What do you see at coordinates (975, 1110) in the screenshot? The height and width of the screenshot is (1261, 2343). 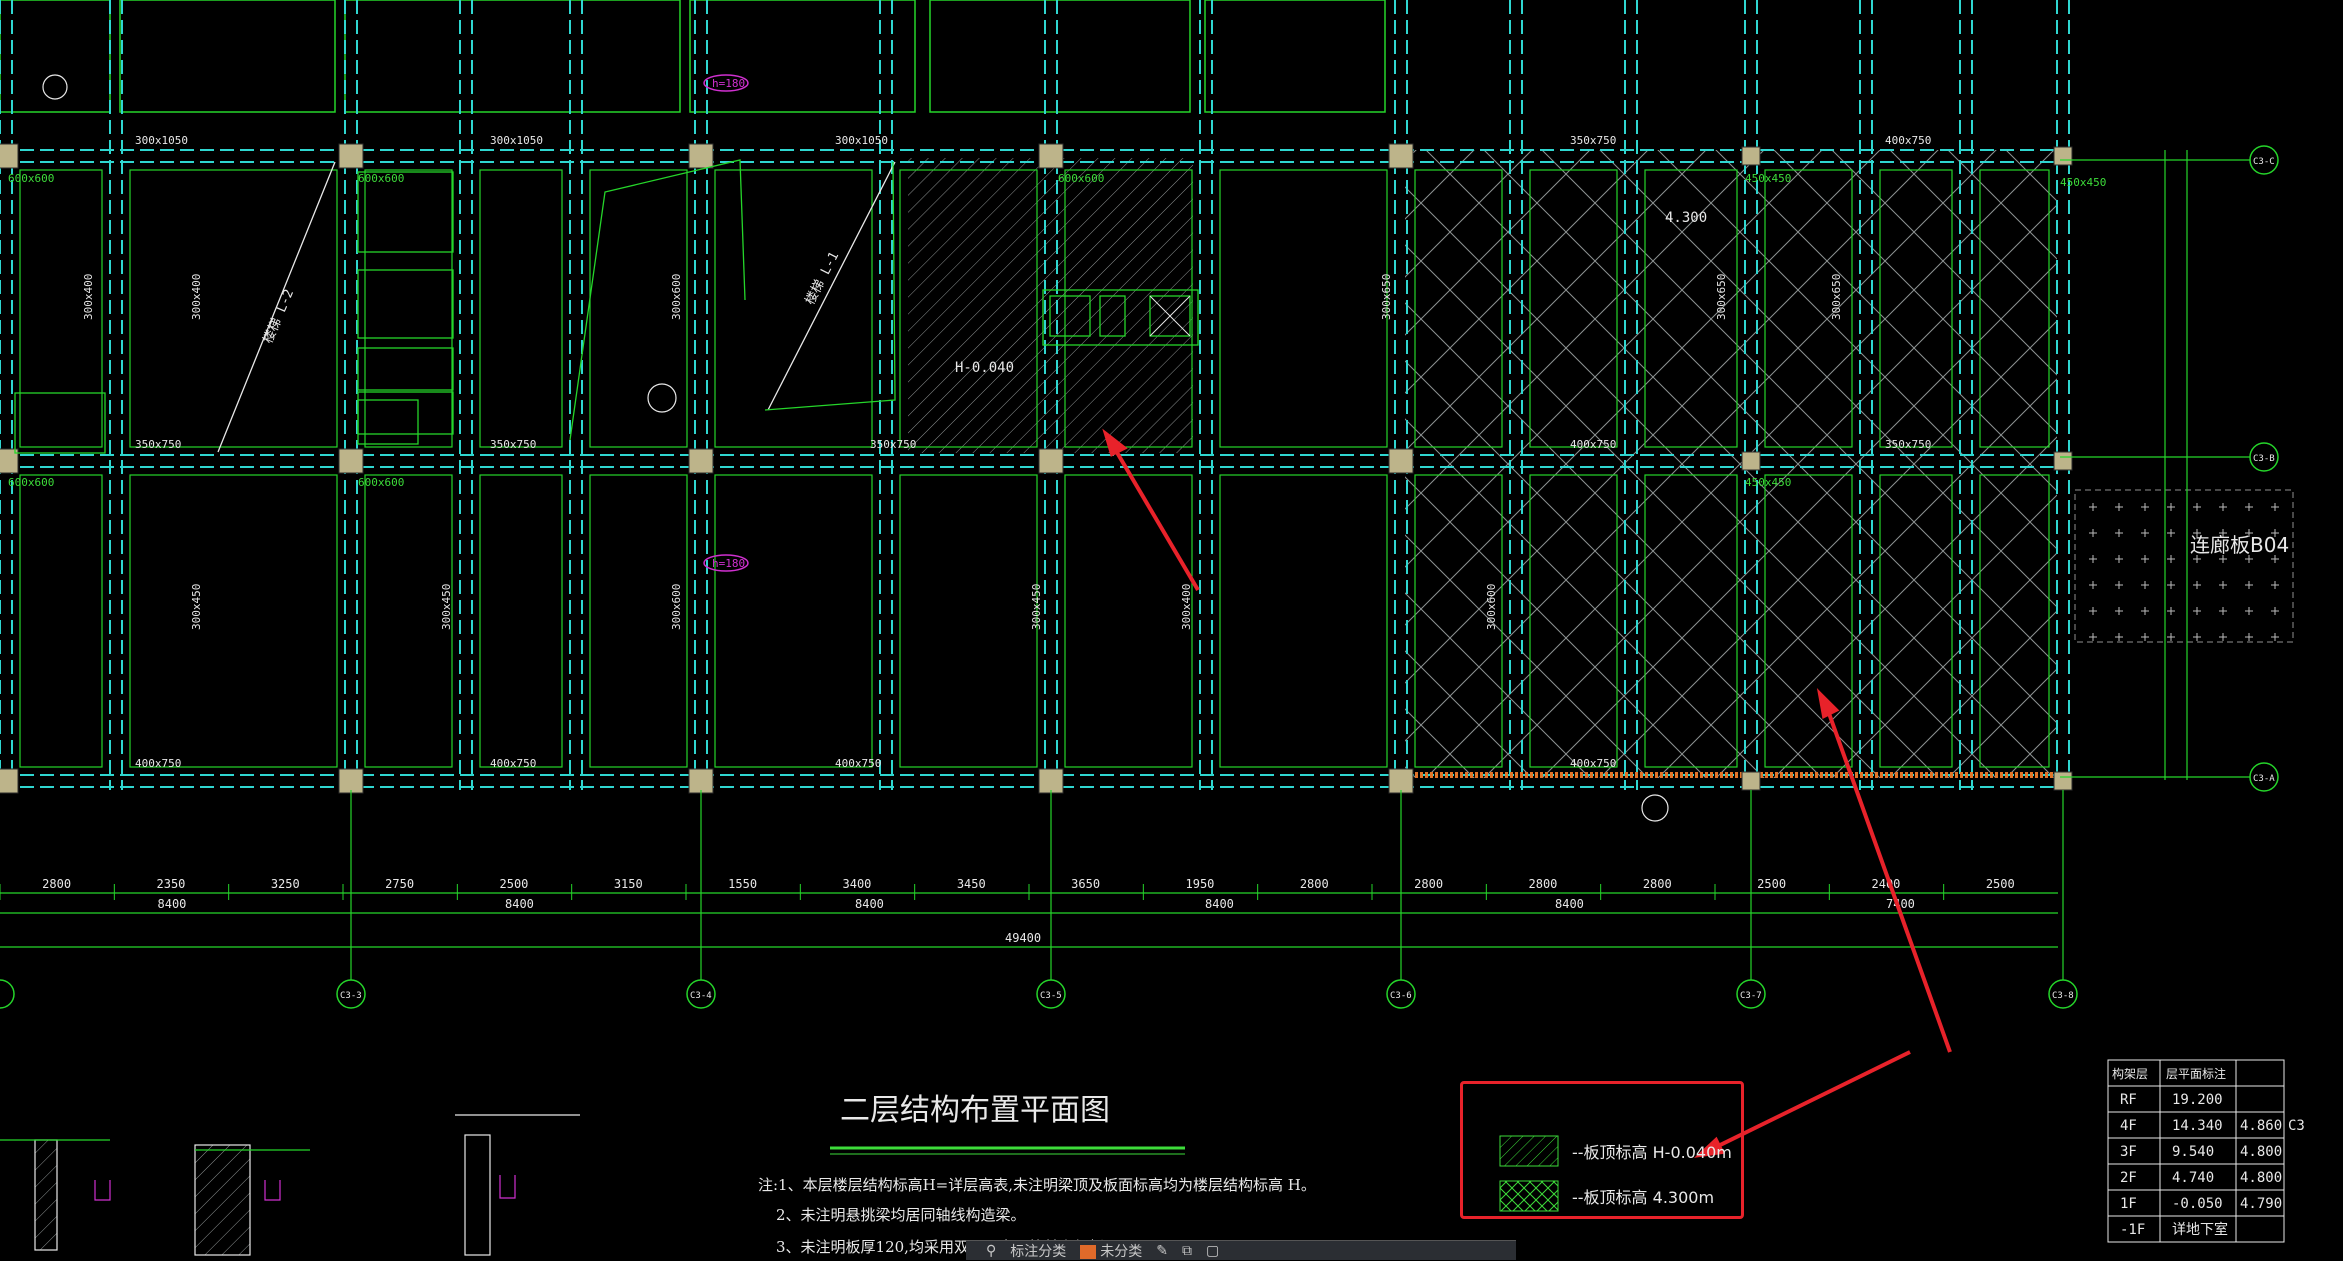 I see `drawing-title: 二层结构布置平面图` at bounding box center [975, 1110].